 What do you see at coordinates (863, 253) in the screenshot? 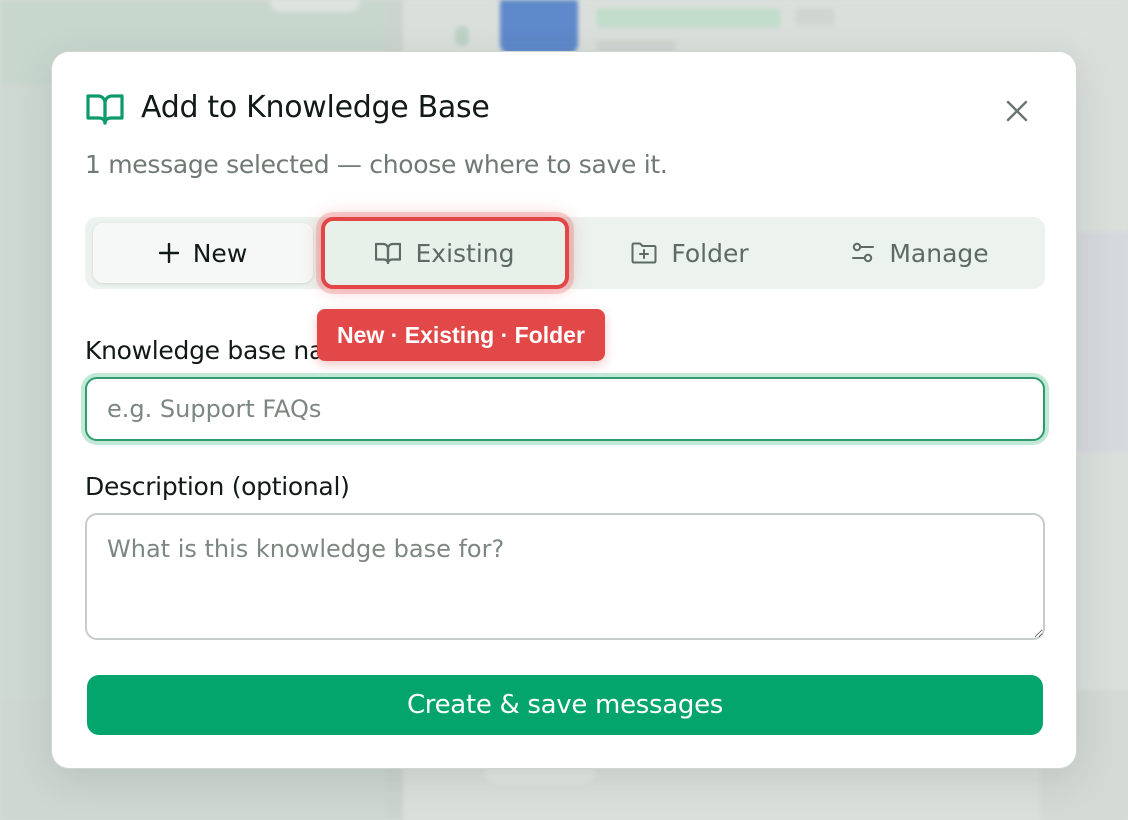
I see `sliders-icon` at bounding box center [863, 253].